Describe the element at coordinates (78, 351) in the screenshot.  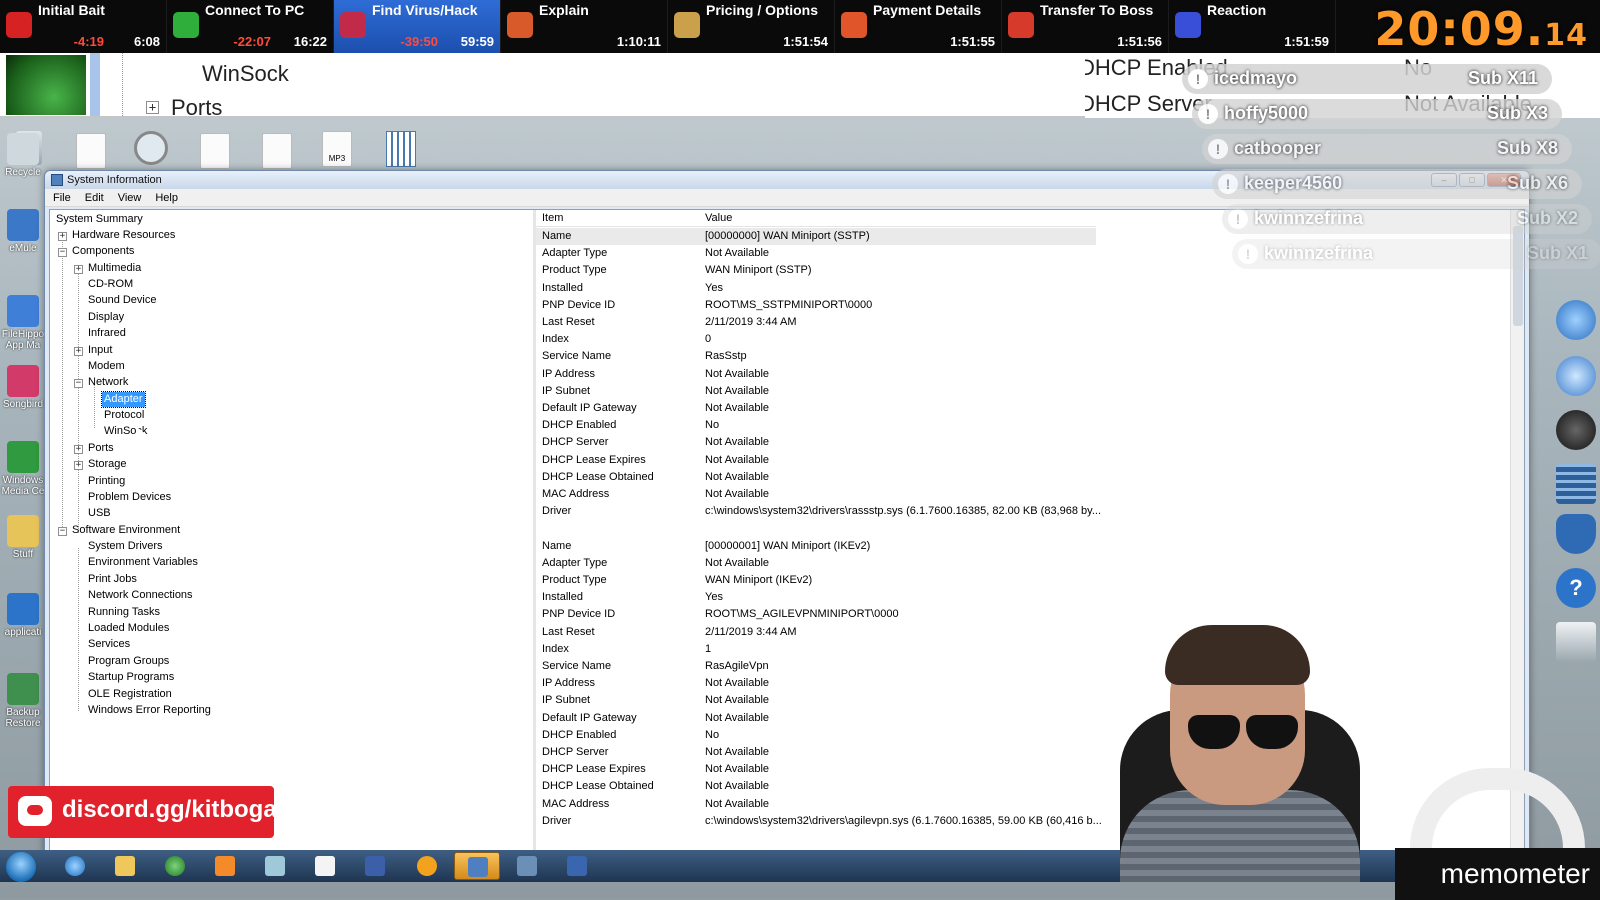
I see `tree-expand-input: +` at that location.